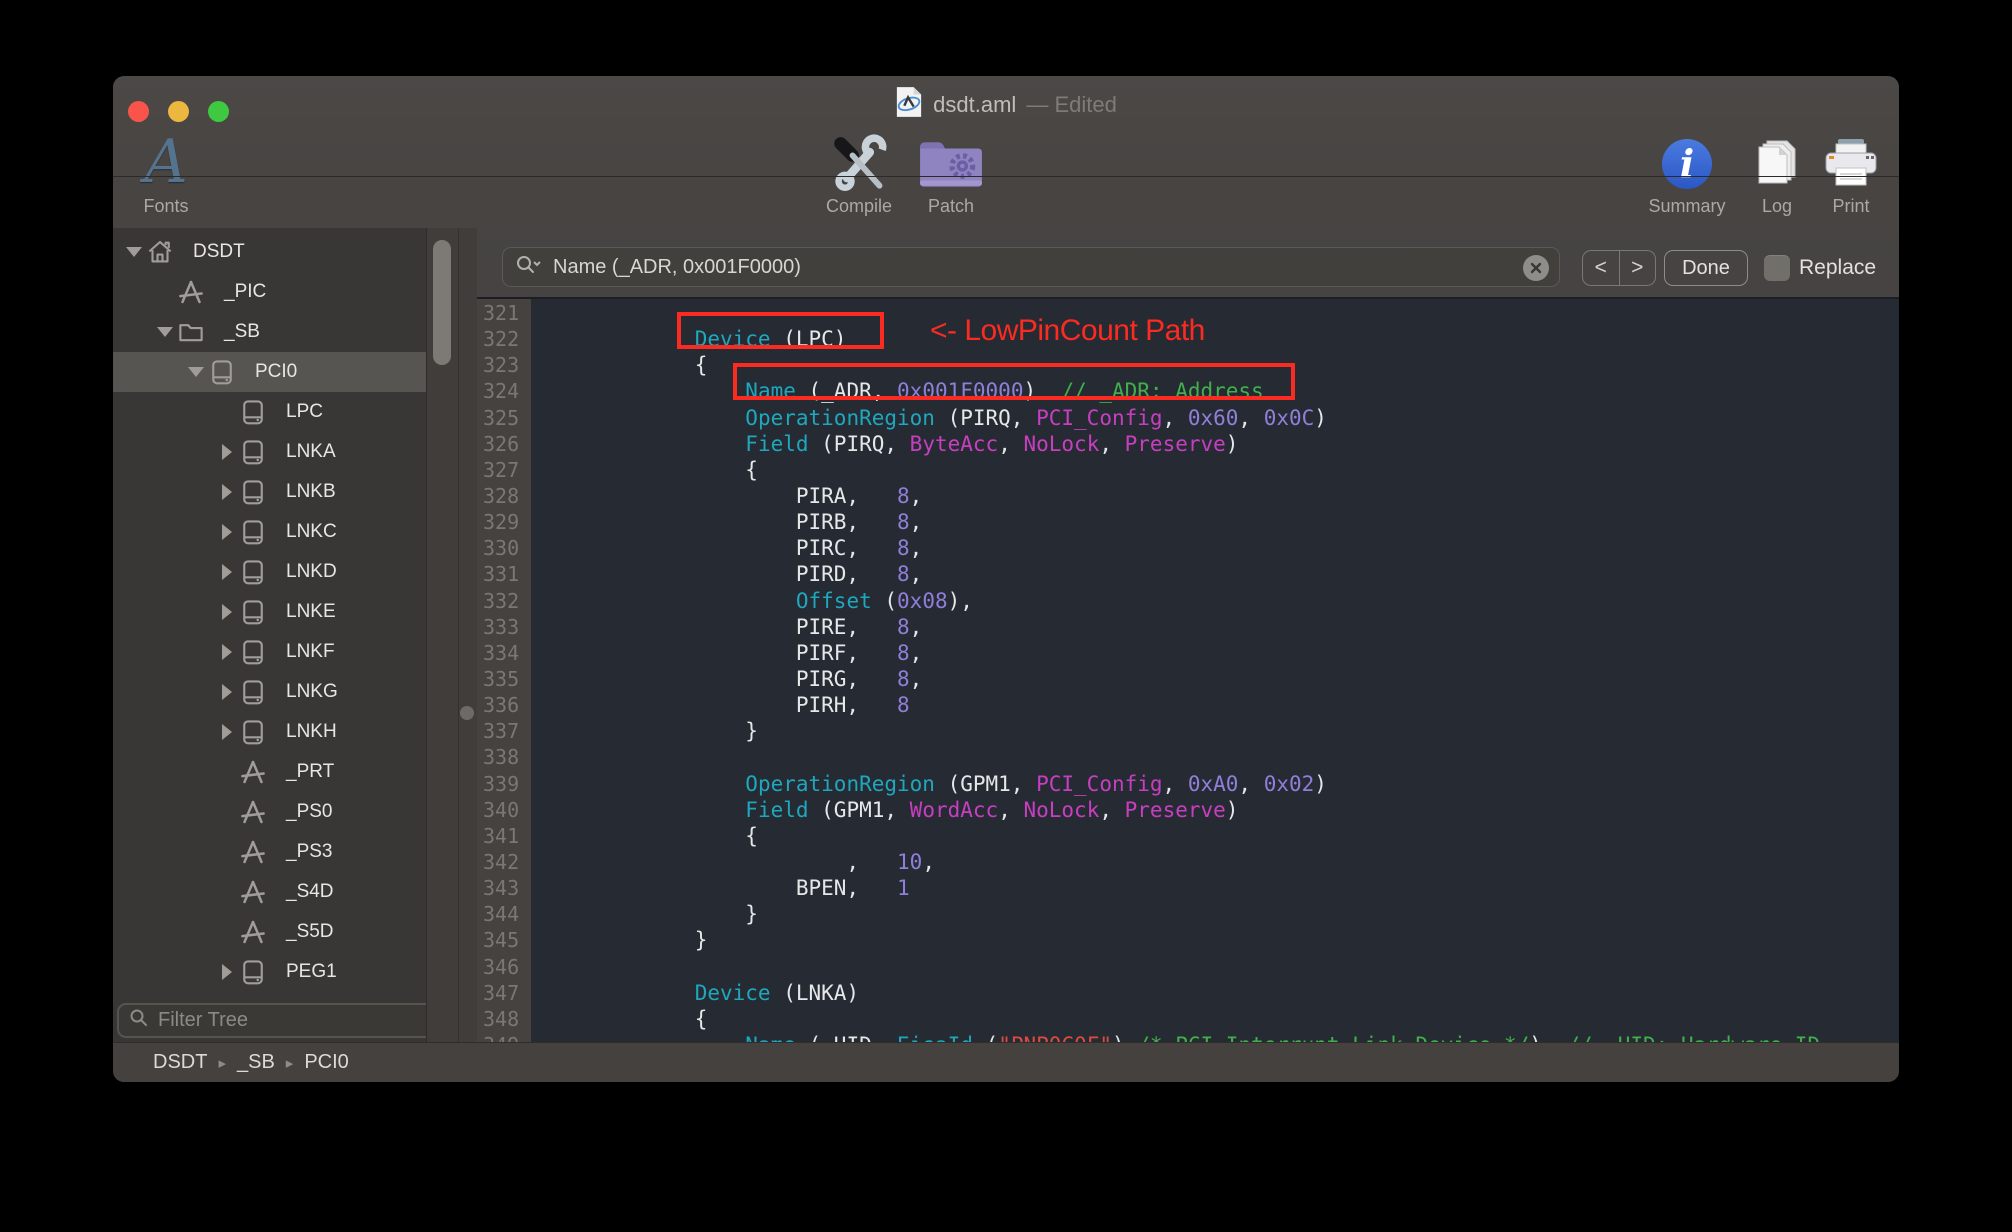 This screenshot has width=2012, height=1232. What do you see at coordinates (1838, 267) in the screenshot?
I see `replace-label: Replace` at bounding box center [1838, 267].